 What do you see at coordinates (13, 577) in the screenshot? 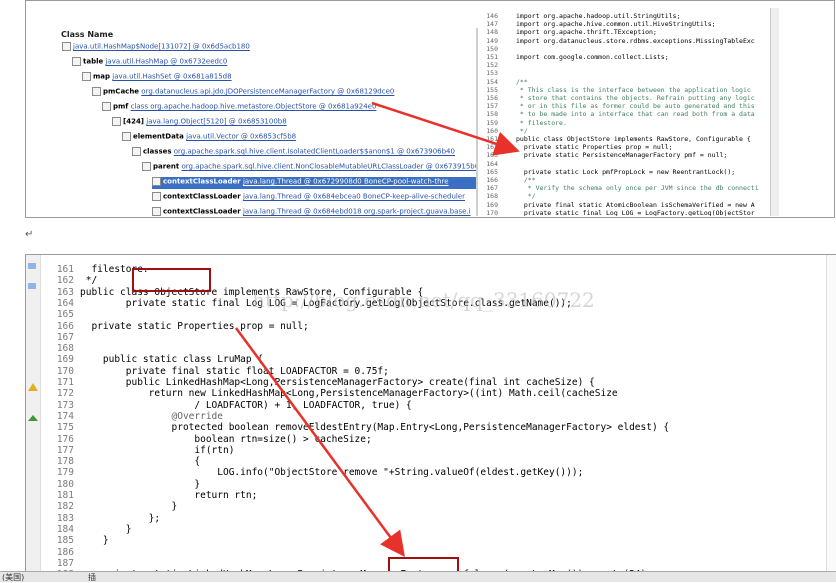
I see `input-locale: (美国)` at bounding box center [13, 577].